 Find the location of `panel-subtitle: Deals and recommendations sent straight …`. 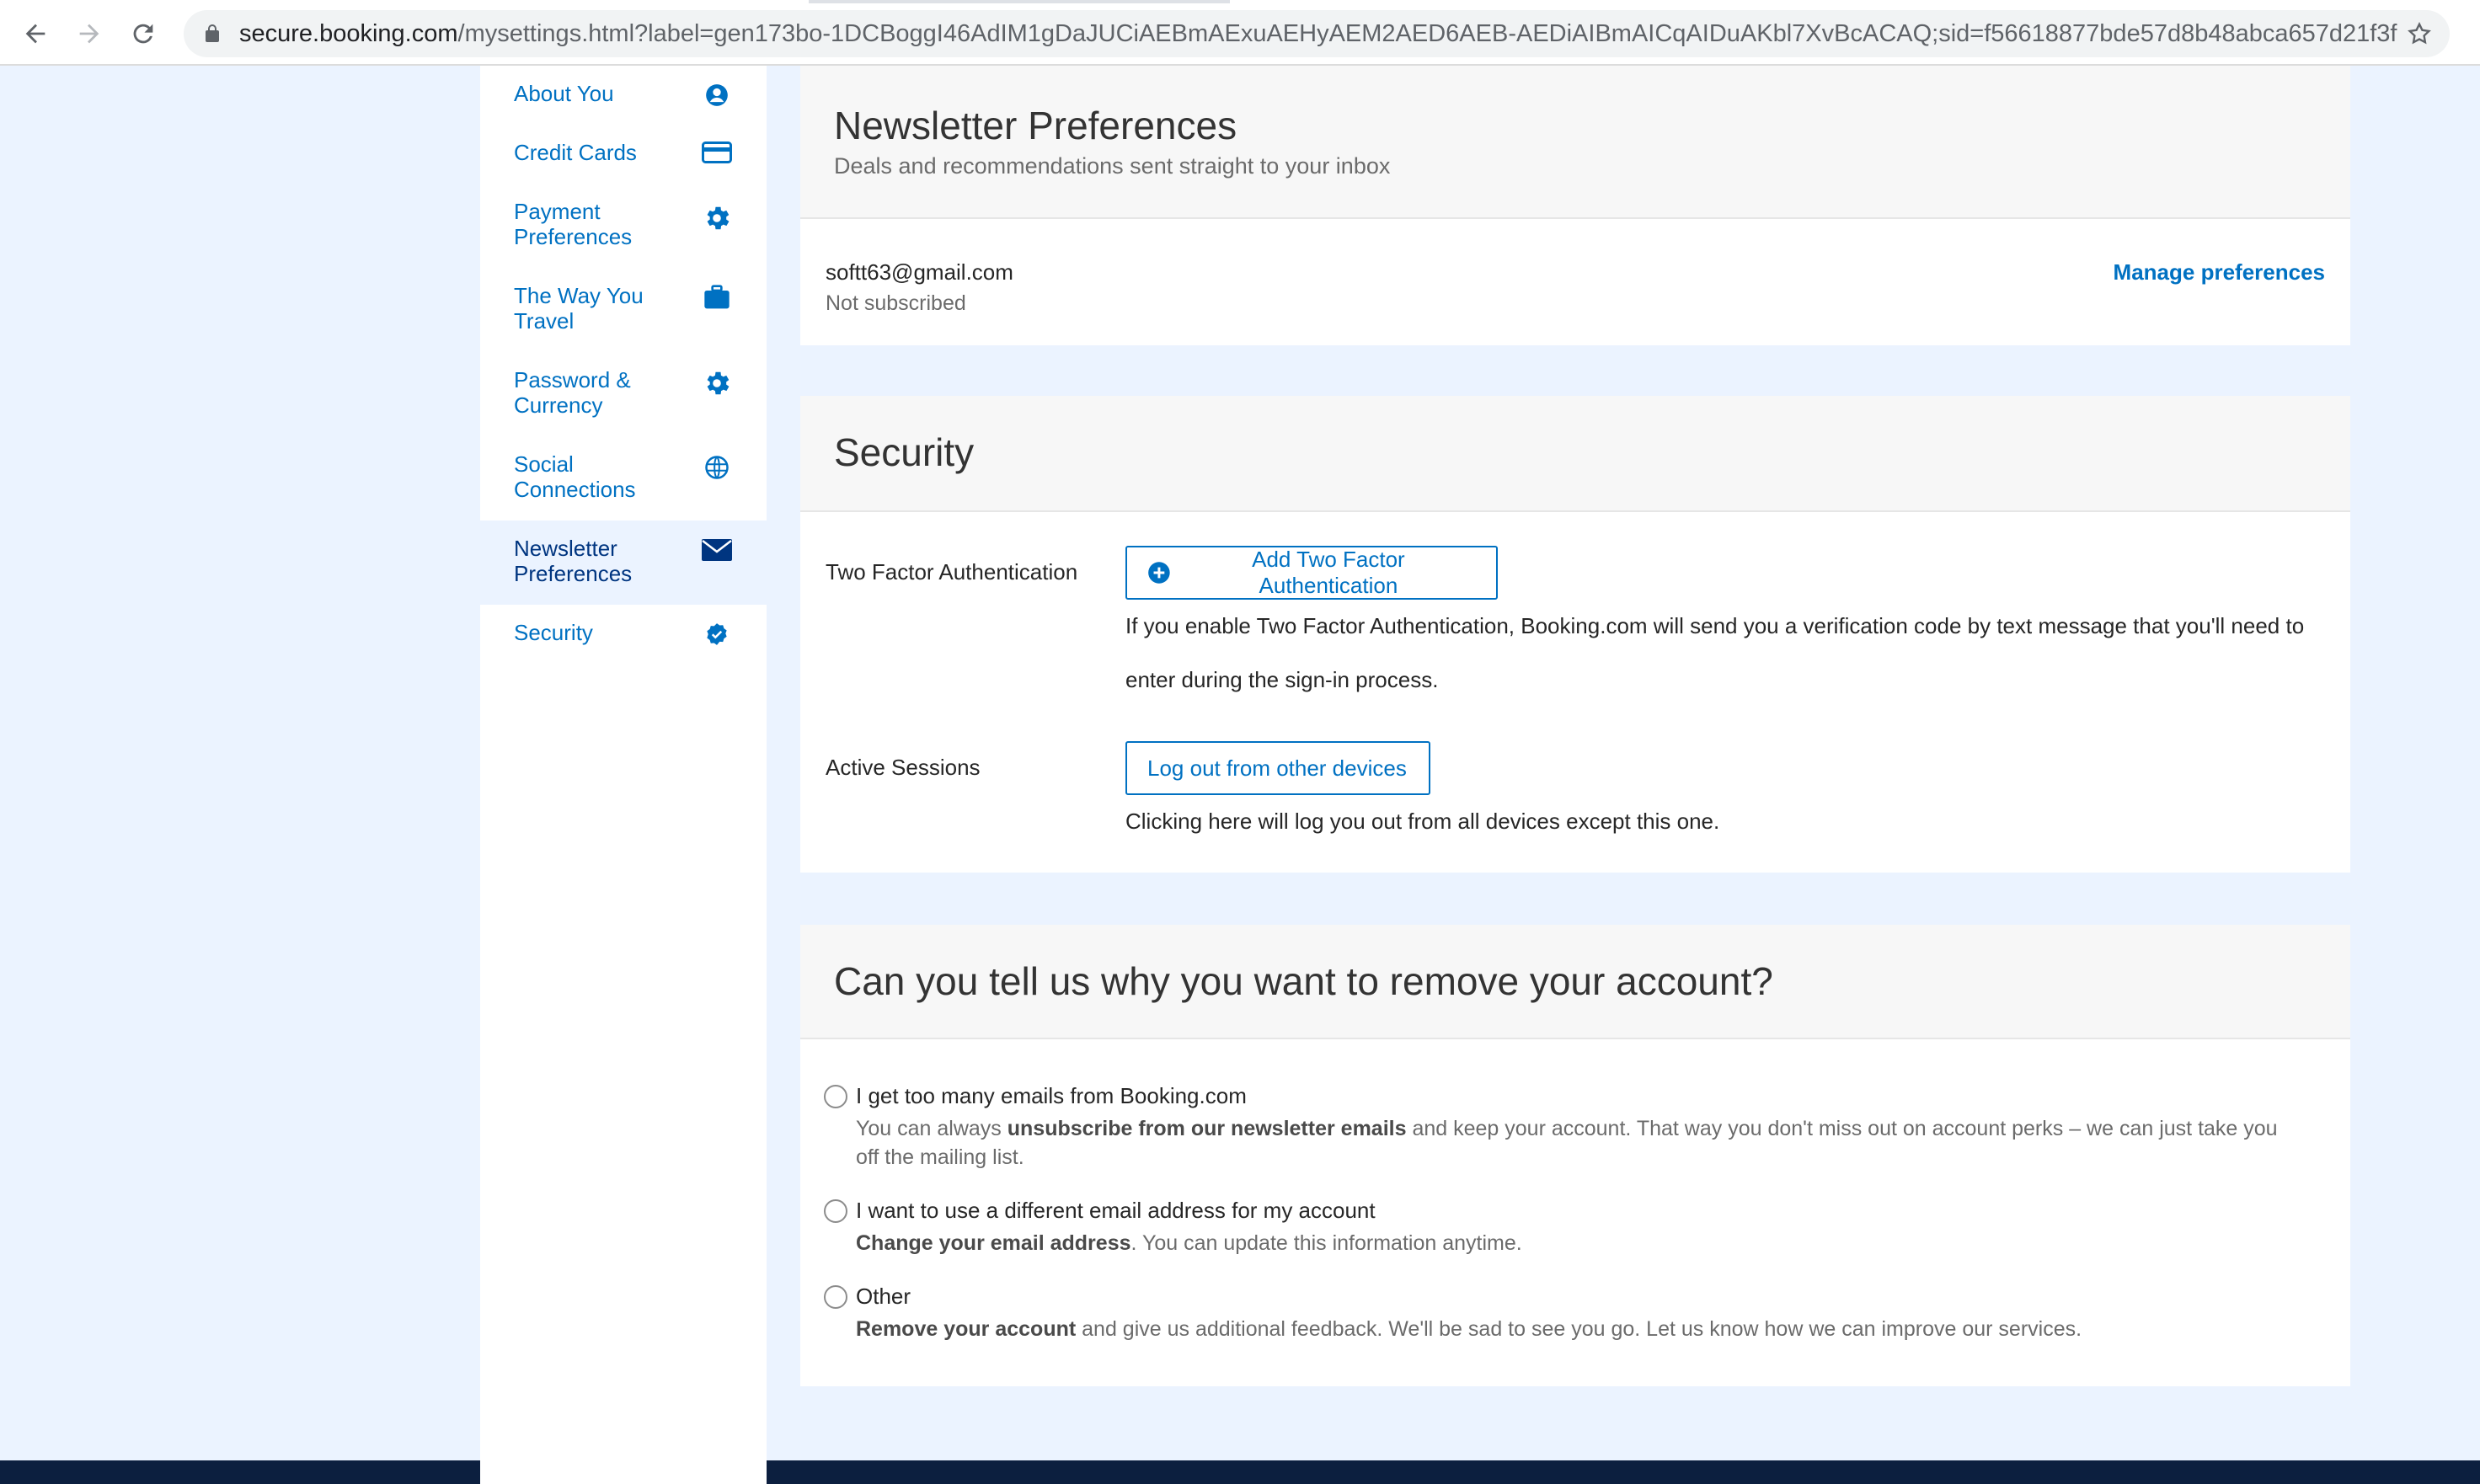

panel-subtitle: Deals and recommendations sent straight … is located at coordinates (1112, 166).